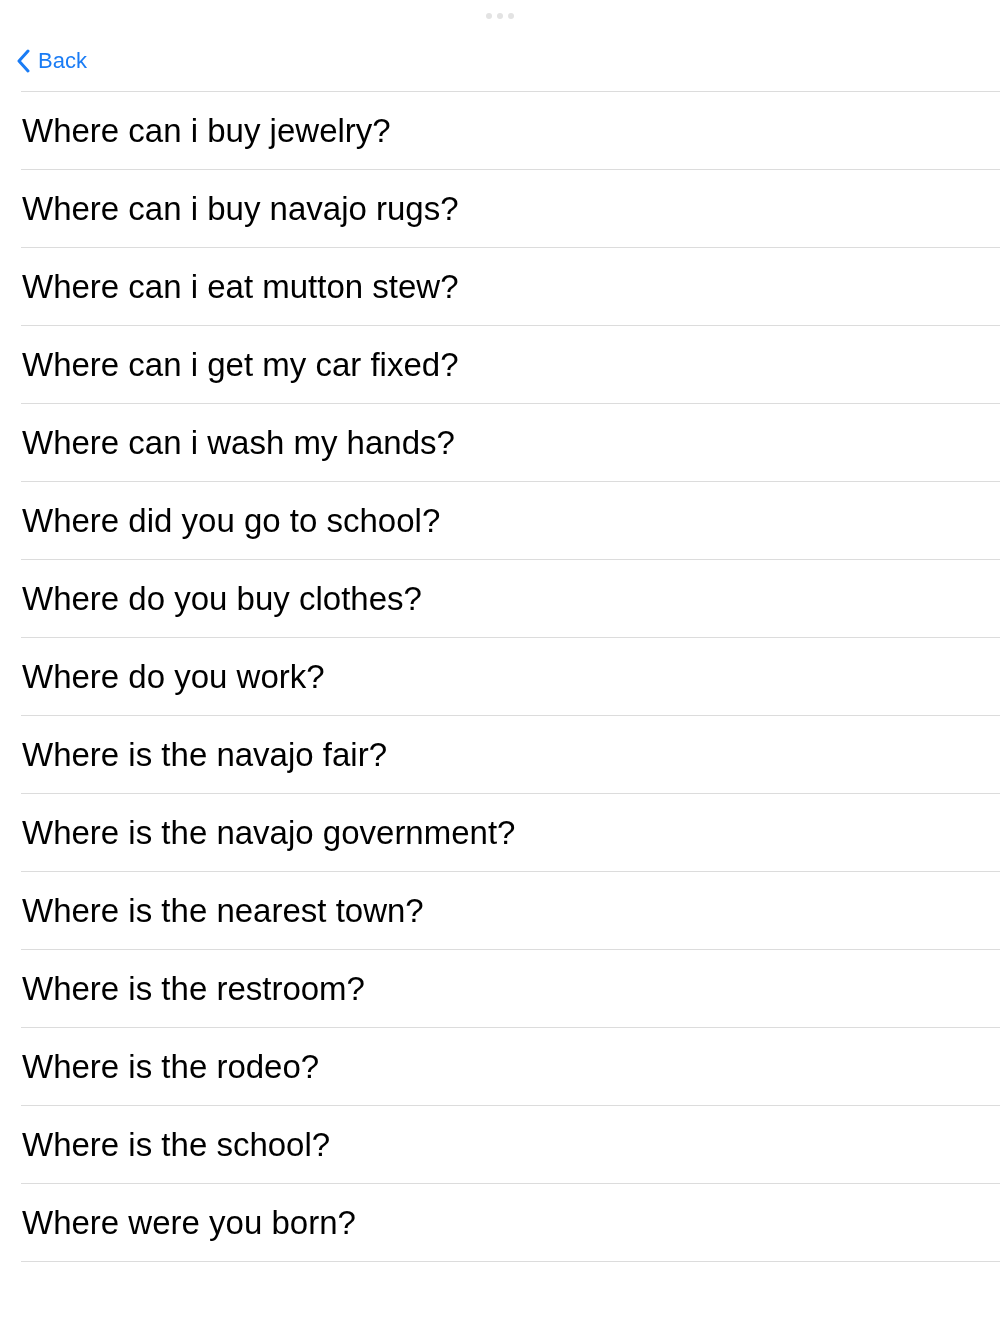 The image size is (1000, 1334). I want to click on question-row: Where can i get my car fixed?, so click(510, 365).